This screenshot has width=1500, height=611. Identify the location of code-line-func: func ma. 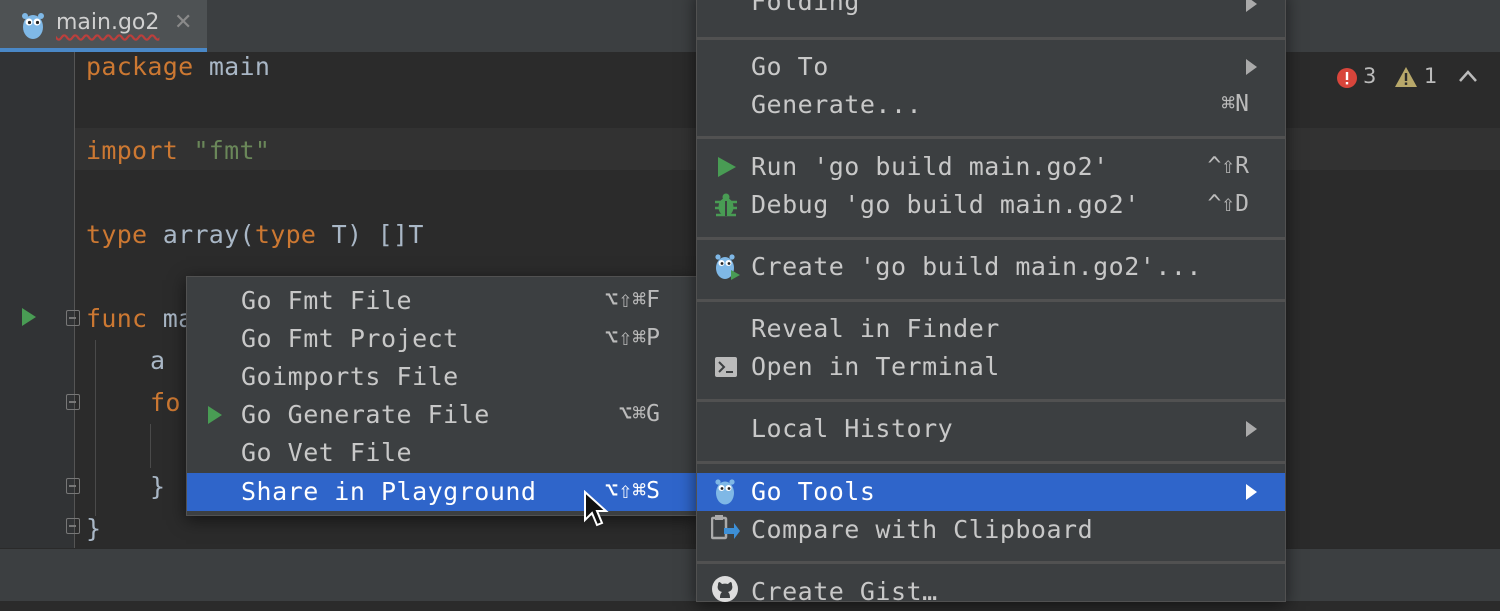
(140, 318).